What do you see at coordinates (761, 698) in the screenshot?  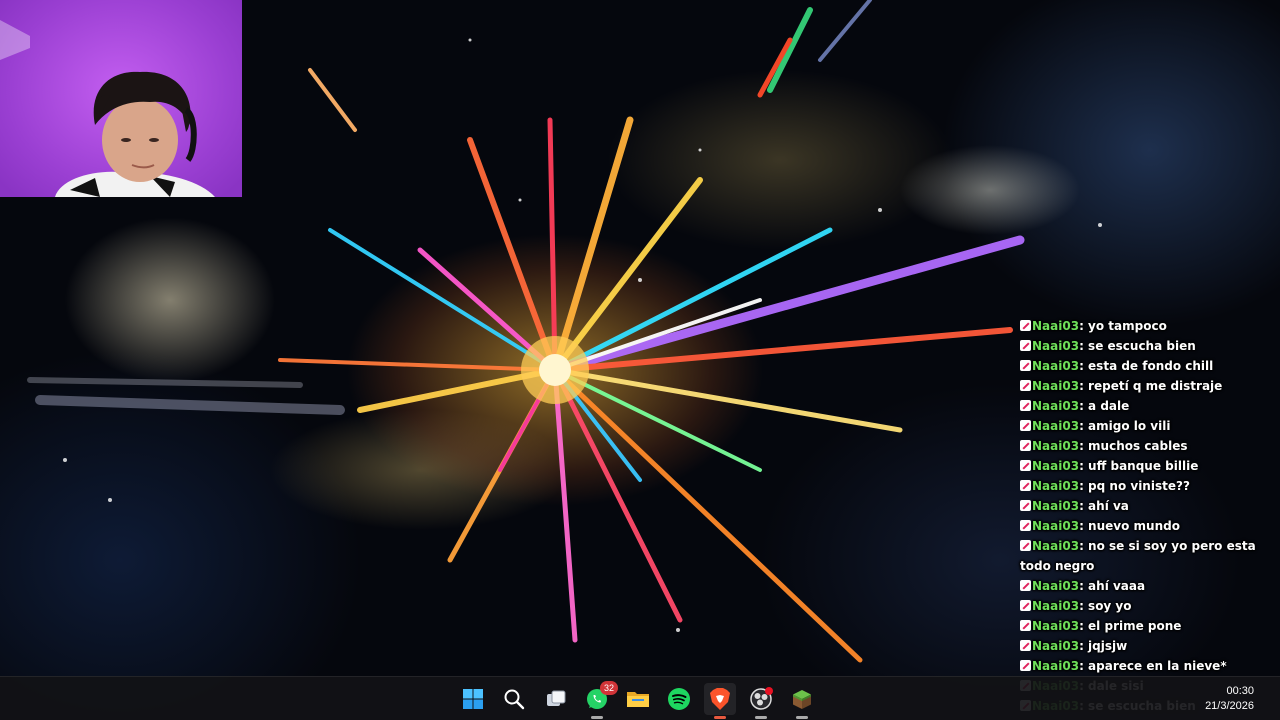 I see `obs-icon` at bounding box center [761, 698].